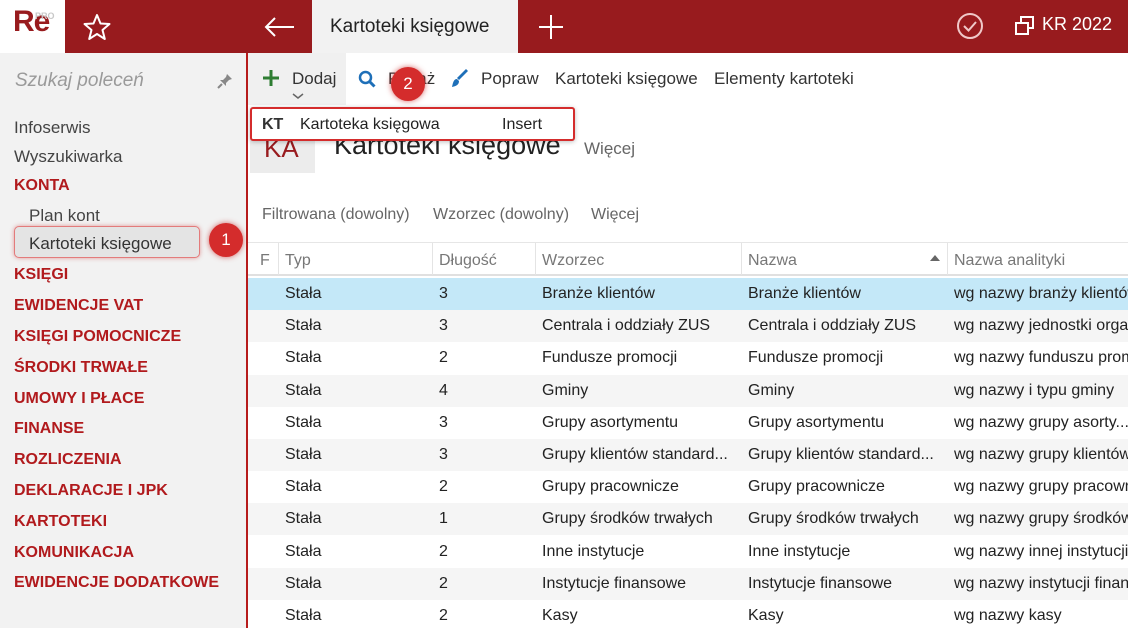 This screenshot has width=1128, height=632. I want to click on table-cell: wg nazwy i typu gminy, so click(1034, 390).